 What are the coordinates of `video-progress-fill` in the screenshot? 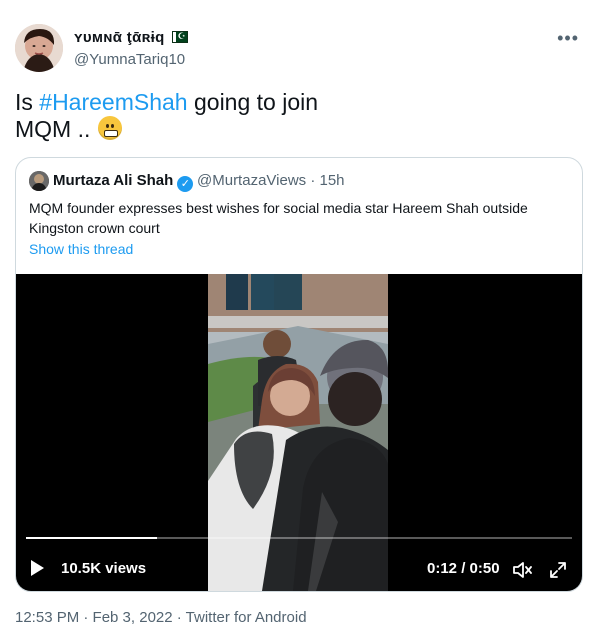 It's located at (92, 538).